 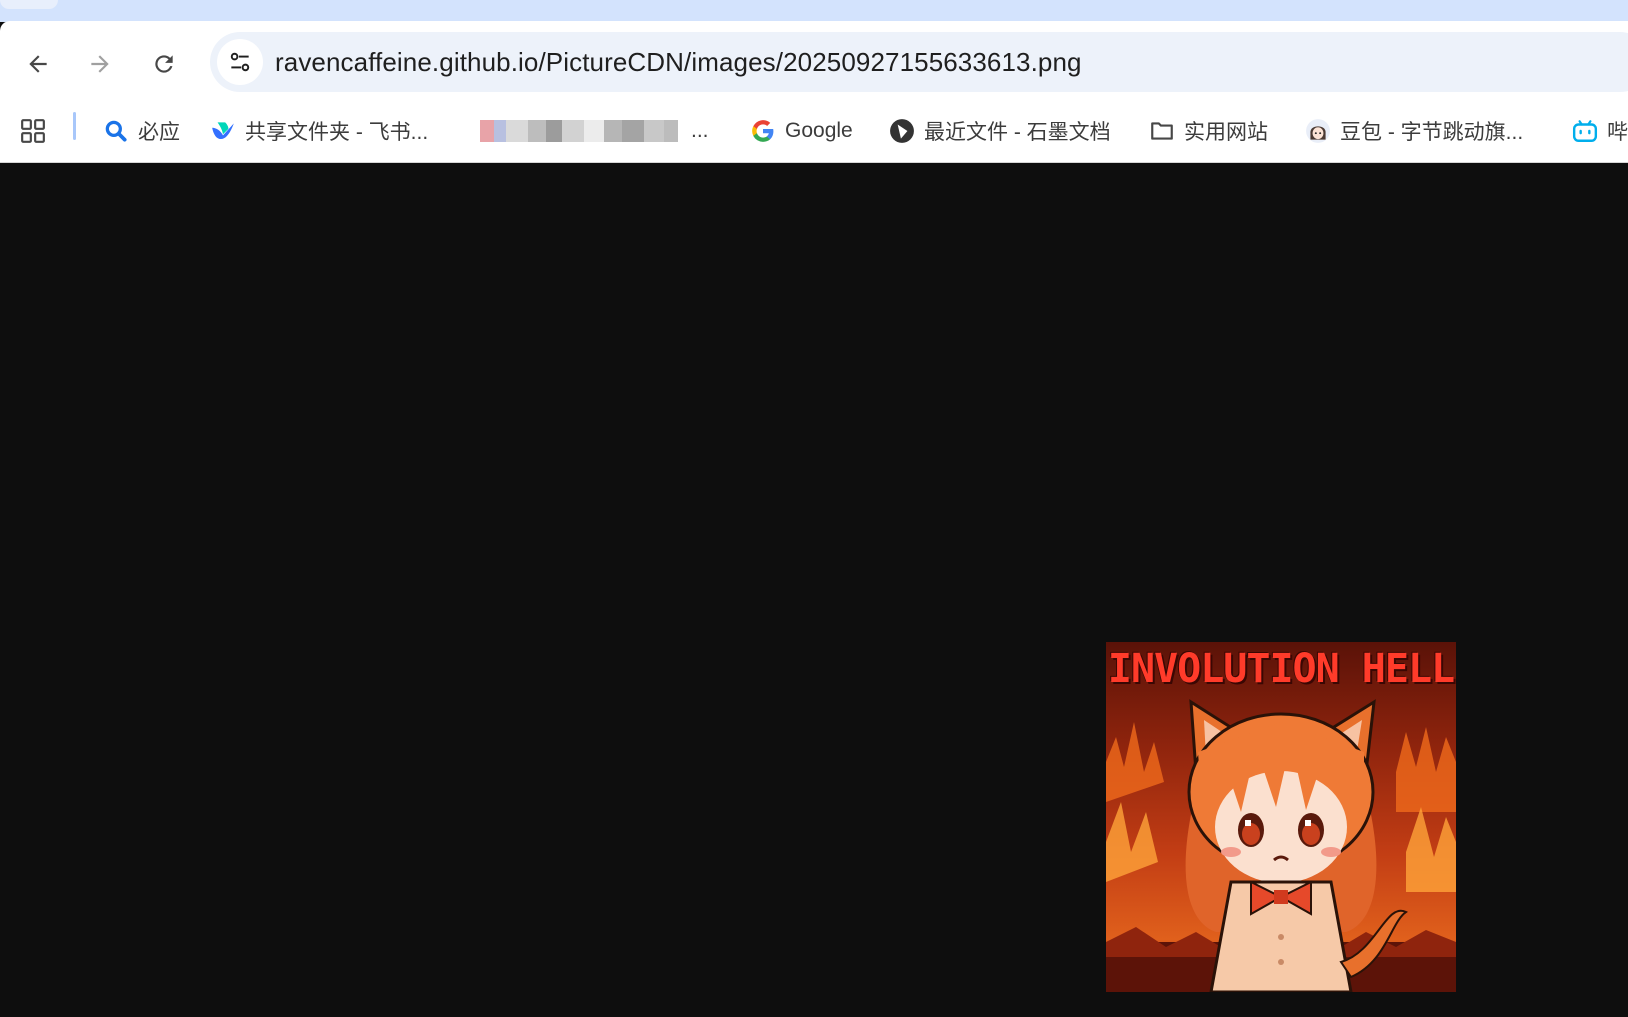 What do you see at coordinates (159, 132) in the screenshot?
I see `bookmark-label: 必应` at bounding box center [159, 132].